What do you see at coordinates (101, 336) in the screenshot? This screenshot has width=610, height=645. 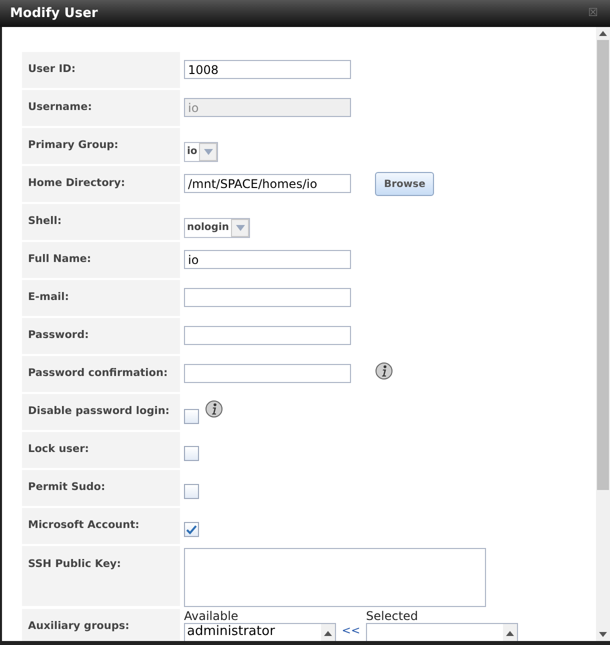 I see `field-label: Password:` at bounding box center [101, 336].